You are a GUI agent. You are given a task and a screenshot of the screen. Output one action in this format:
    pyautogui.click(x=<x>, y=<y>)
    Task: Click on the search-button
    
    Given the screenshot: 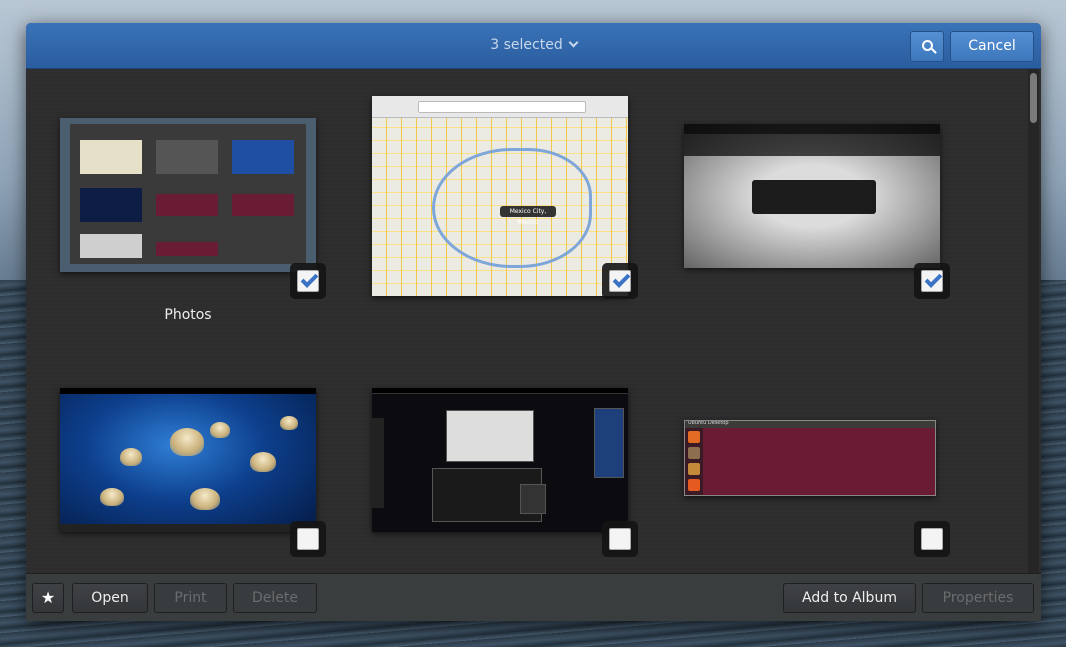 What is the action you would take?
    pyautogui.click(x=927, y=46)
    